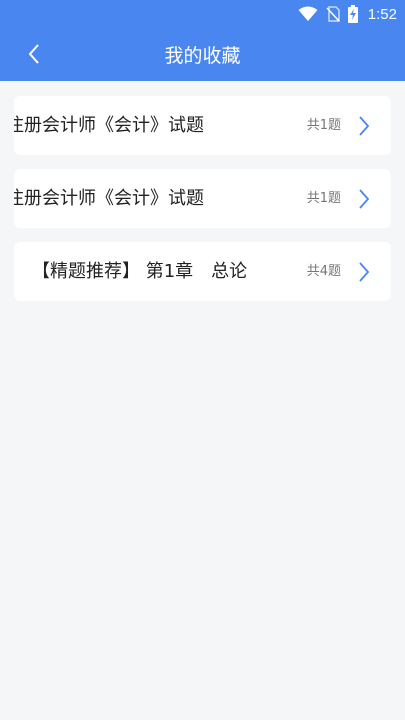  Describe the element at coordinates (382, 14) in the screenshot. I see `status-time: 1:52` at that location.